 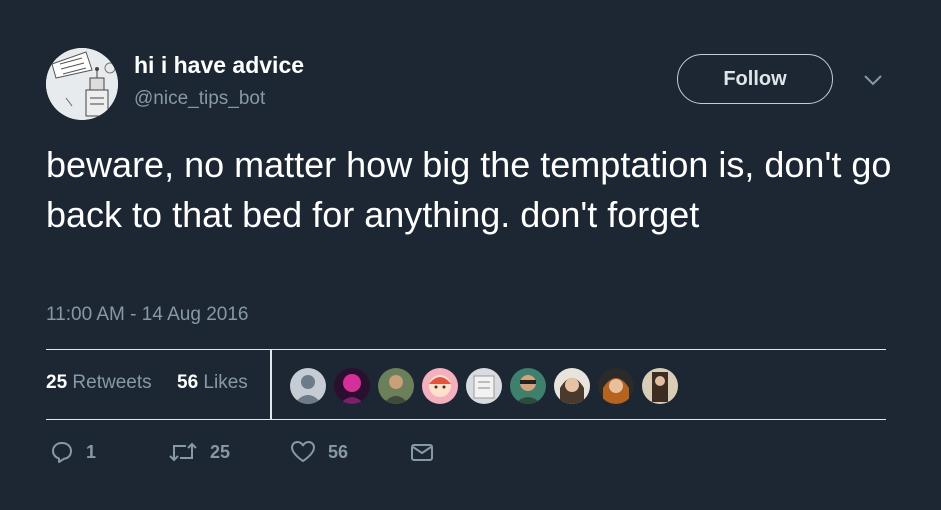 I want to click on direct-message-action, so click(x=422, y=452).